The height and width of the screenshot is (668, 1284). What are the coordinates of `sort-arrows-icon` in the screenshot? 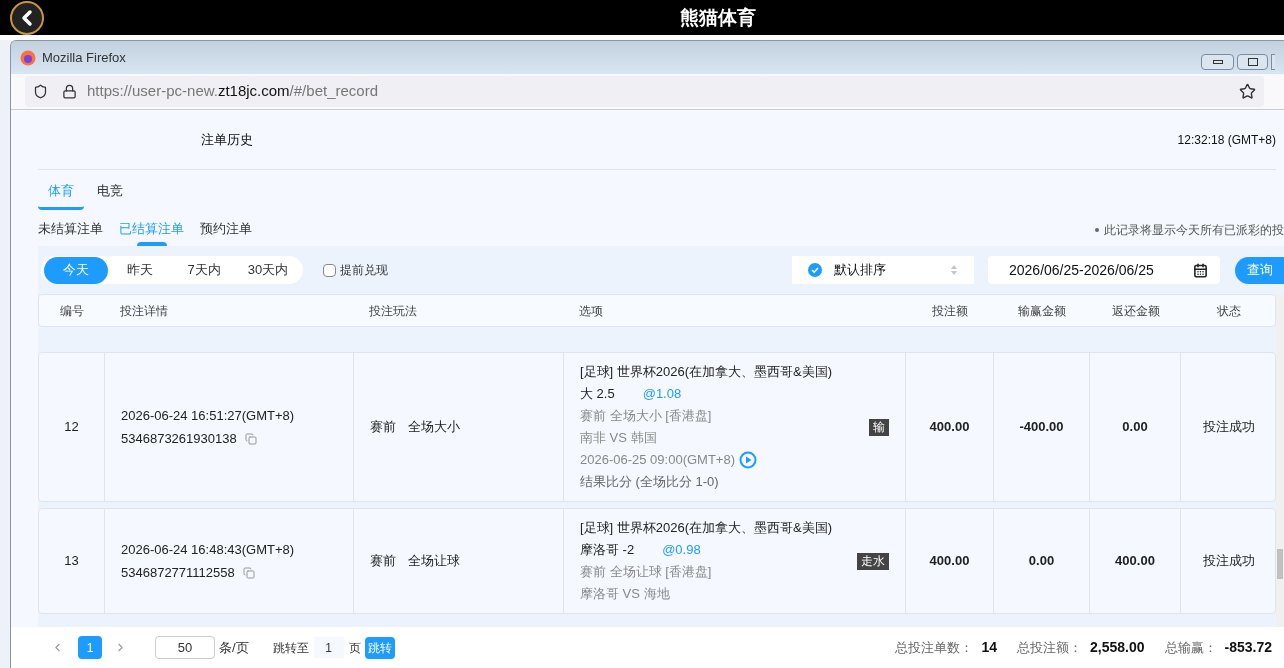 It's located at (954, 270).